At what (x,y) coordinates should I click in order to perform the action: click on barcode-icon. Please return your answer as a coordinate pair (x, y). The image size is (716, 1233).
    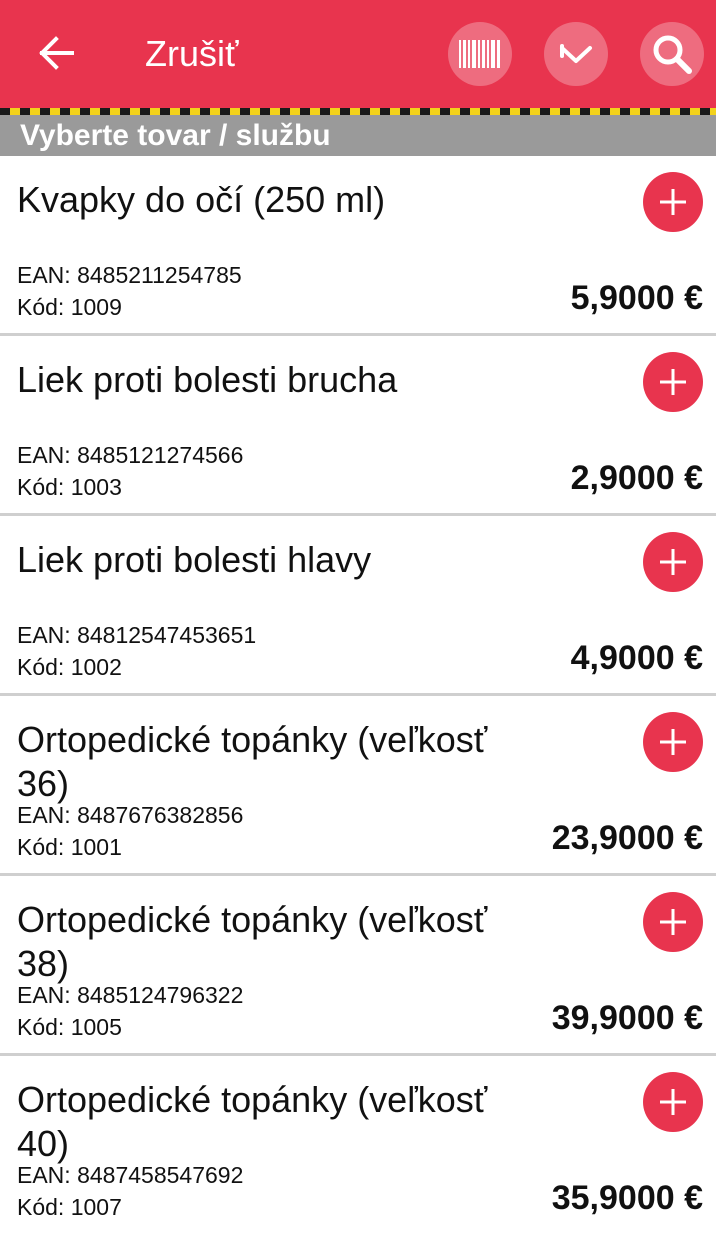
    Looking at the image, I should click on (479, 54).